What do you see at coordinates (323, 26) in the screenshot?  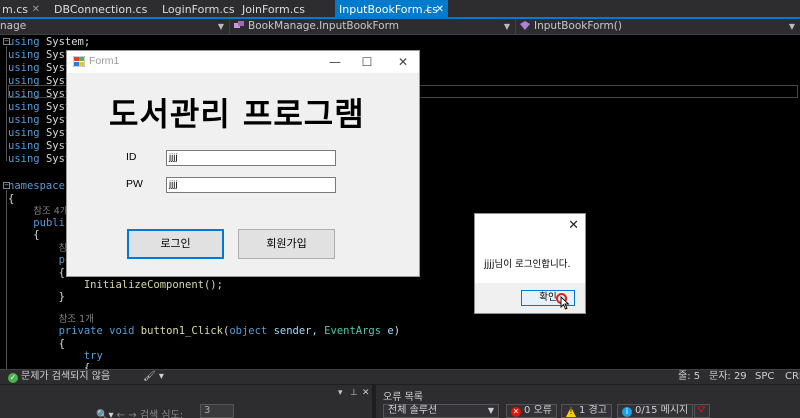 I see `class-name: BookManage.InputBookForm` at bounding box center [323, 26].